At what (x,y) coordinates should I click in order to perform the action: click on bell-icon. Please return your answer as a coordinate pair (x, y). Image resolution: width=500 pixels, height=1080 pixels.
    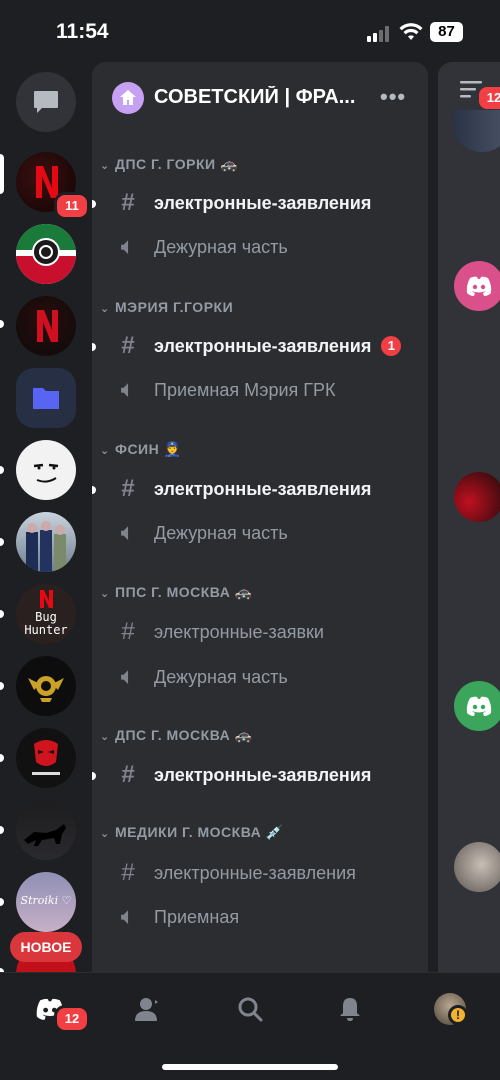
    Looking at the image, I should click on (350, 1009).